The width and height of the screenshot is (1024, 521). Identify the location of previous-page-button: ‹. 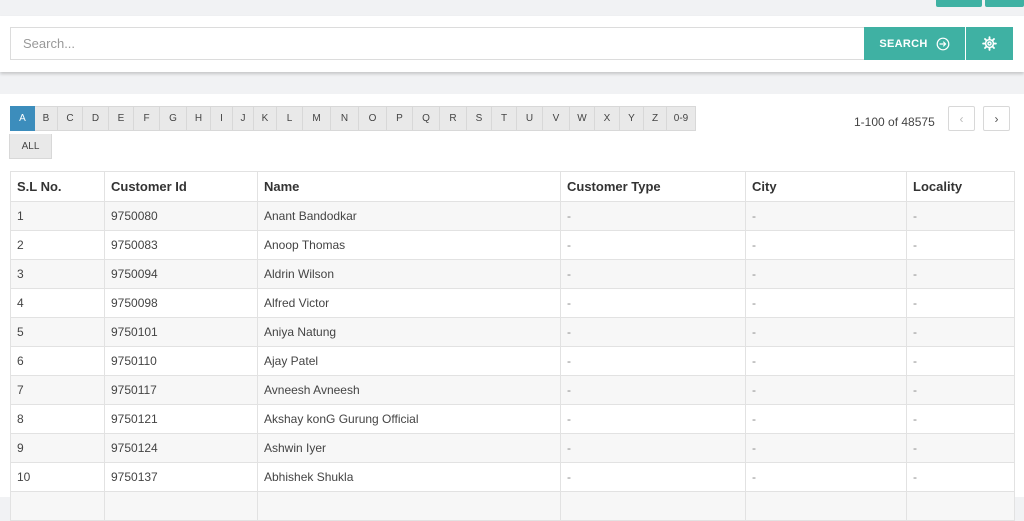
(961, 118).